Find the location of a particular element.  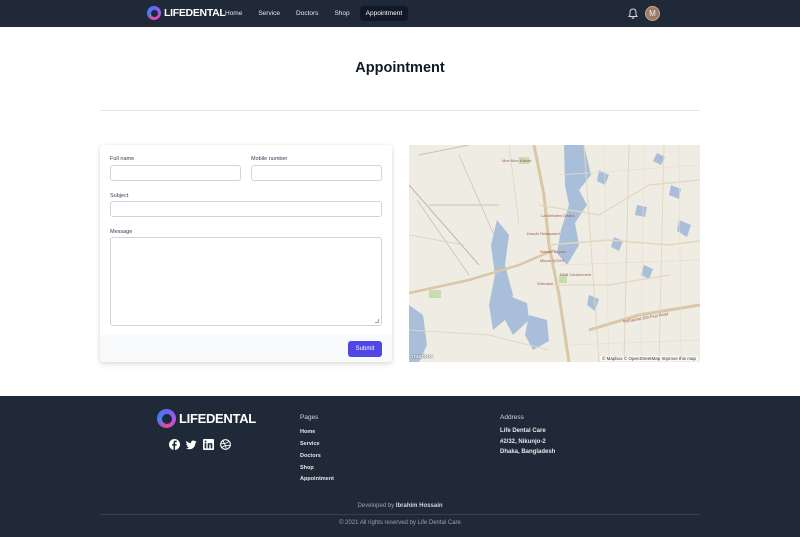

page-title: Appointment is located at coordinates (400, 68).